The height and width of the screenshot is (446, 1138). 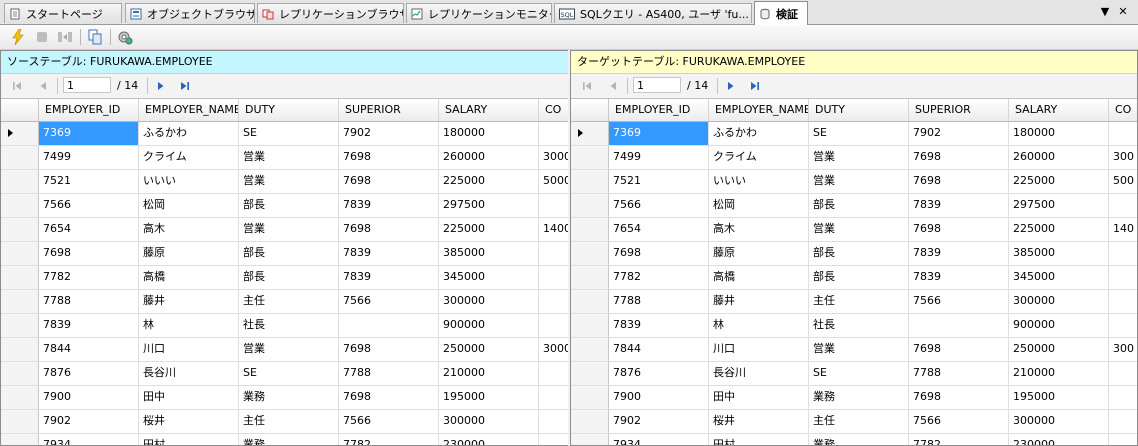 I want to click on compare-icon, so click(x=65, y=37).